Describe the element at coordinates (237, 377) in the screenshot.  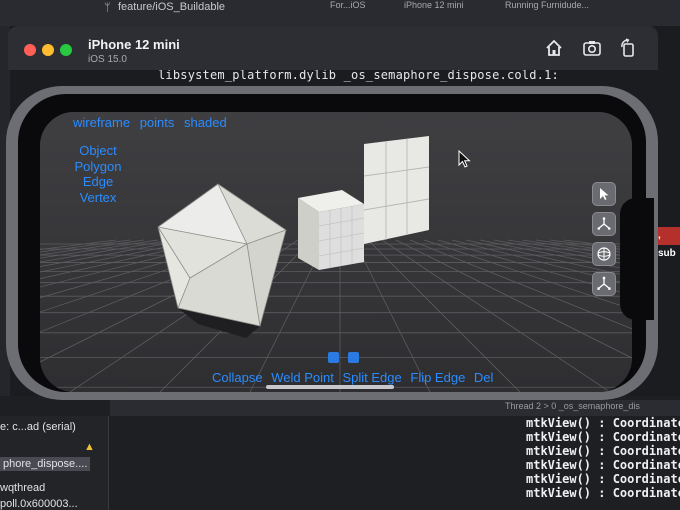
I see `collapse-button: Collapse` at that location.